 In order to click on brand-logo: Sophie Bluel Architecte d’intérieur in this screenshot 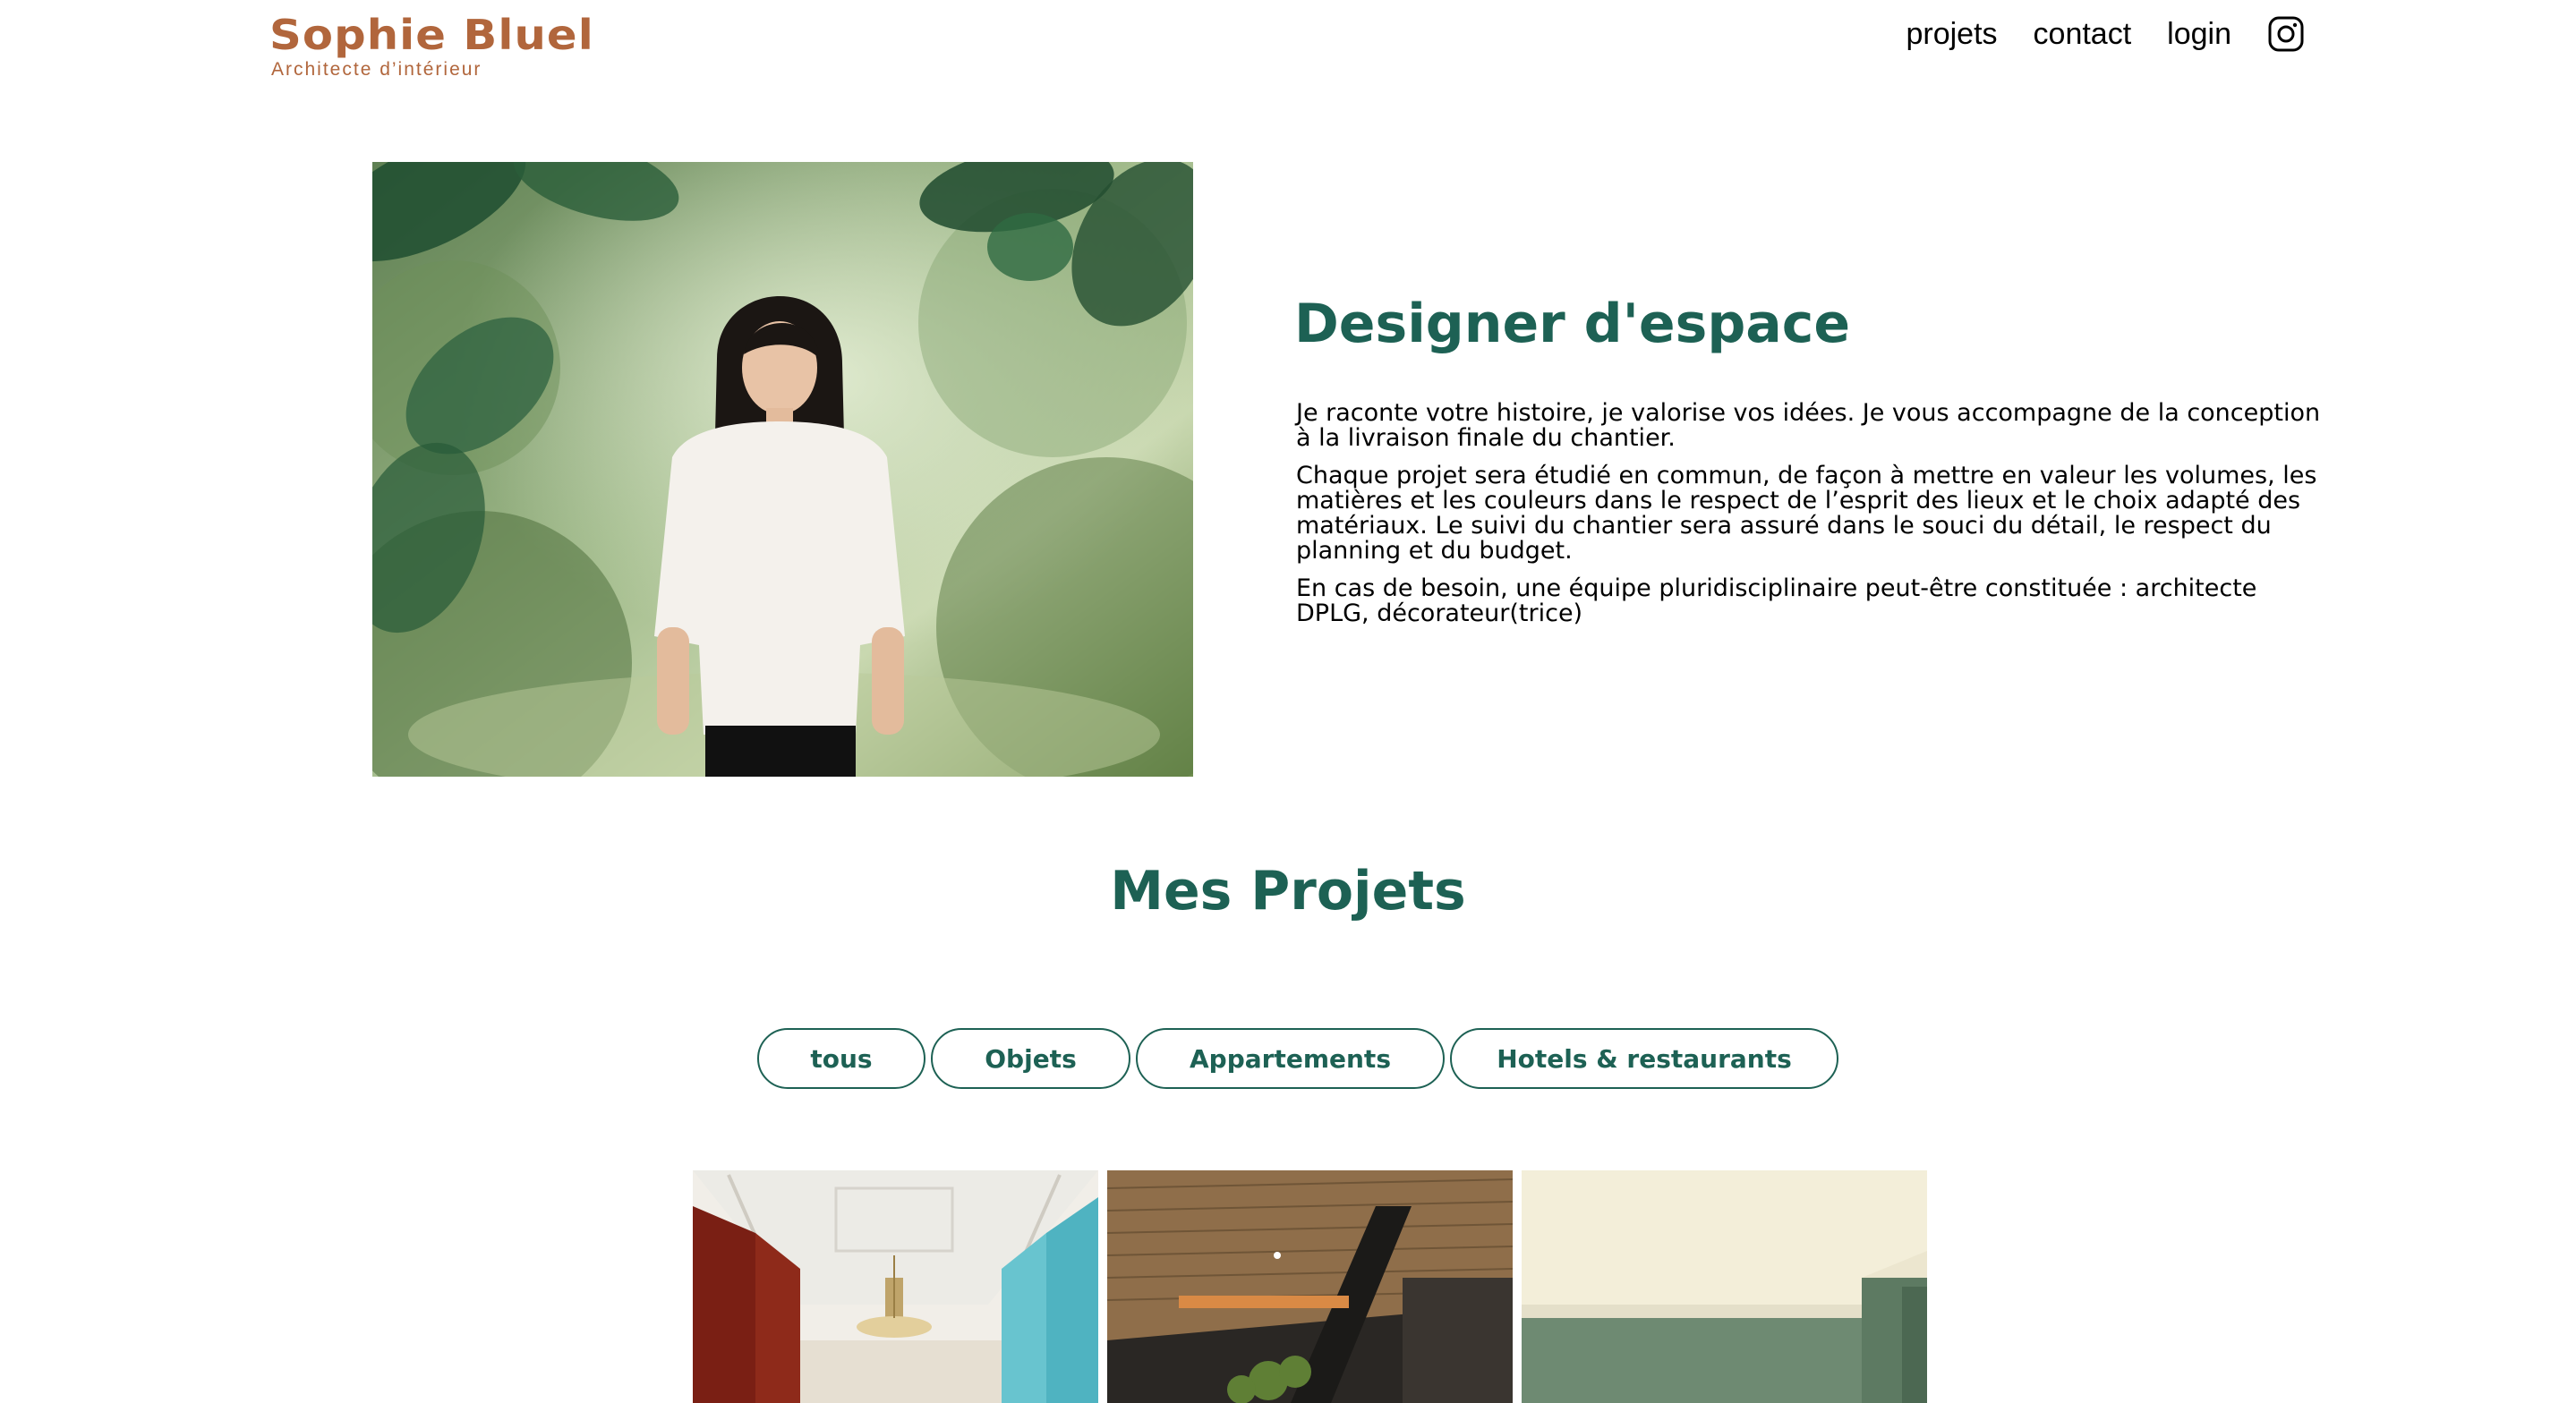, I will do `click(431, 45)`.